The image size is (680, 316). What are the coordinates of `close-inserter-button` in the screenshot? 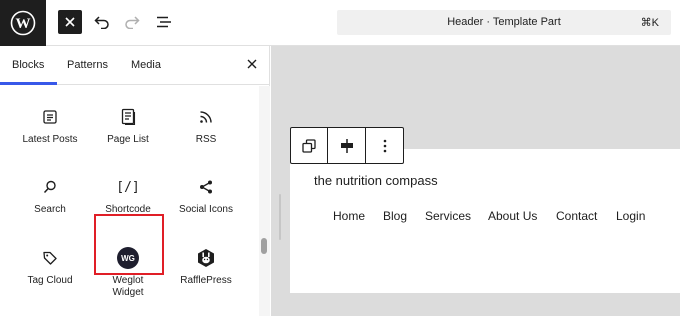 It's located at (252, 64).